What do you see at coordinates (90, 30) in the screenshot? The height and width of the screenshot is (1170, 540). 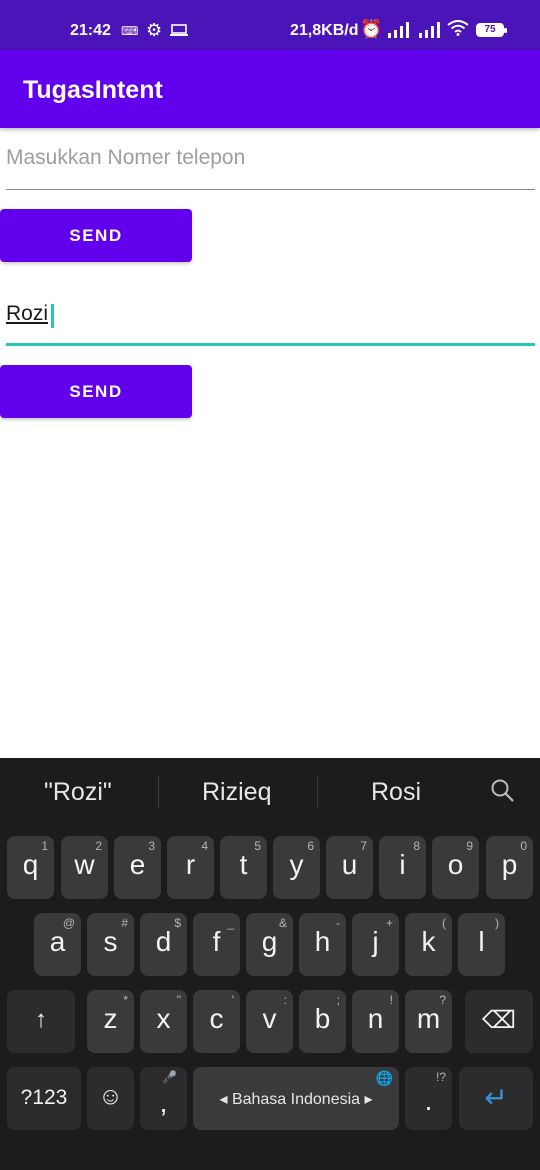 I see `status-time: 21:42` at bounding box center [90, 30].